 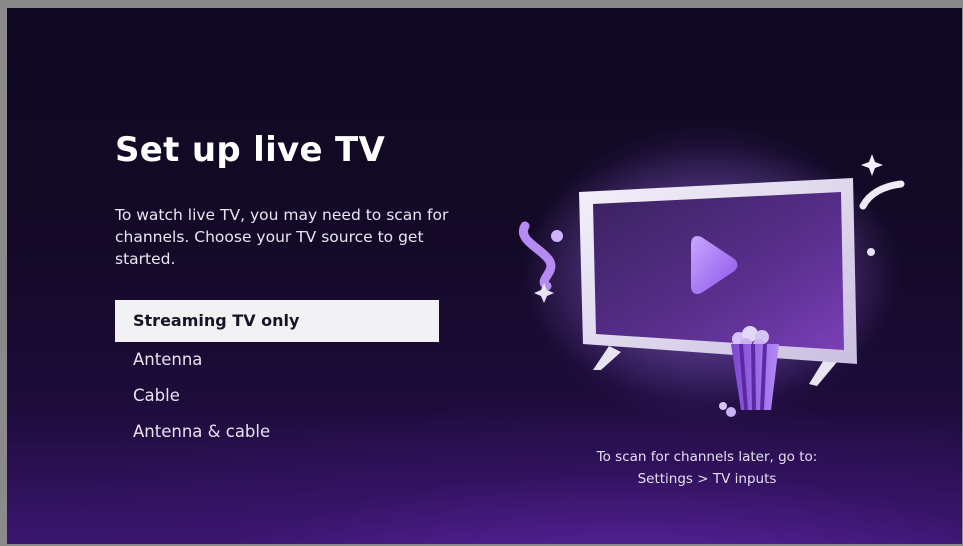 What do you see at coordinates (707, 479) in the screenshot?
I see `hint-line-2: Settings > TV inputs` at bounding box center [707, 479].